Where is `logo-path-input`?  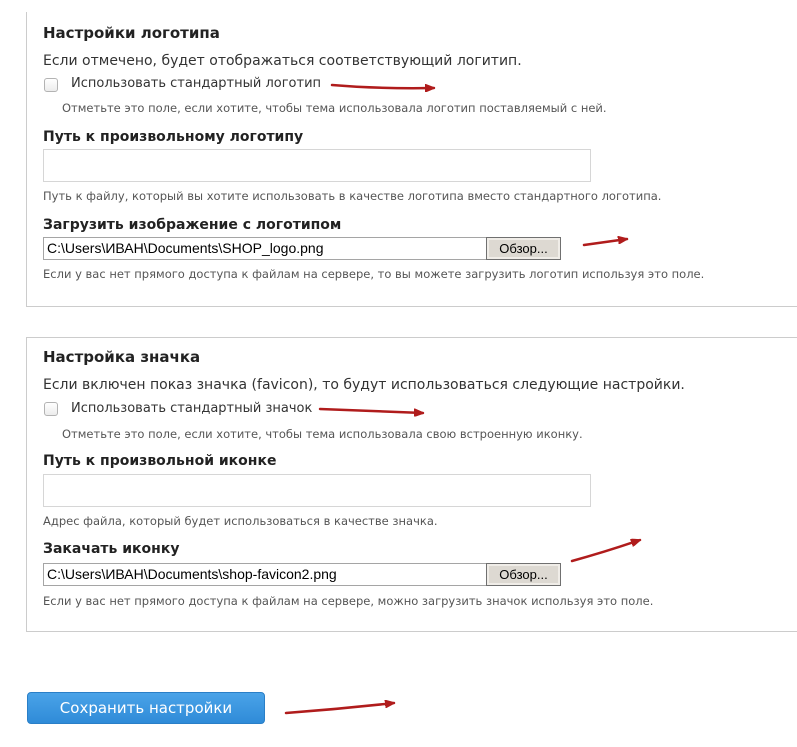
logo-path-input is located at coordinates (317, 165).